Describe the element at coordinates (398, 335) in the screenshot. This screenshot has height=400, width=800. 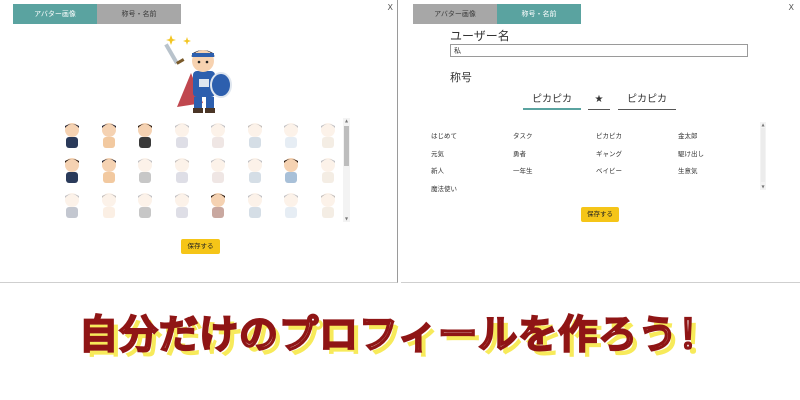
I see `promo-banner-text: 自分だけのプロフィールを作ろう！` at that location.